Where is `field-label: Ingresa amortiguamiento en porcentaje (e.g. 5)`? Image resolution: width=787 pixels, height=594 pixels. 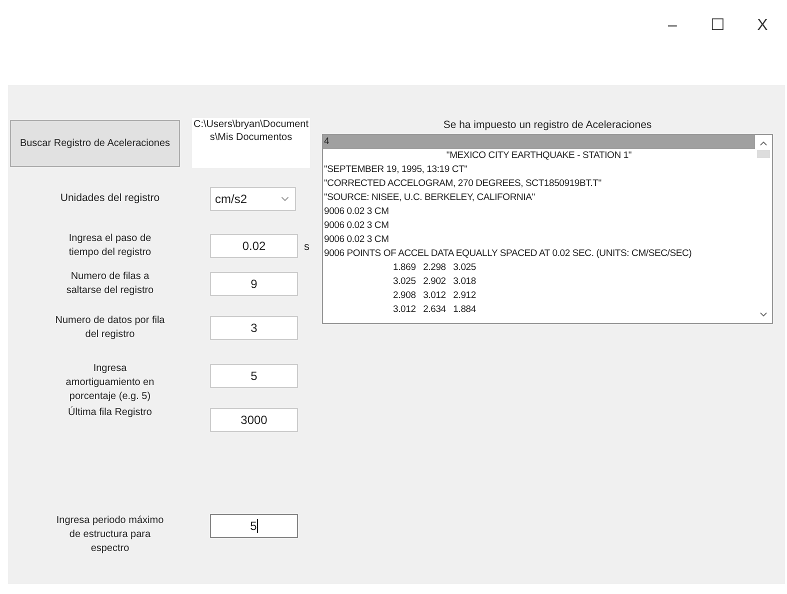 field-label: Ingresa amortiguamiento en porcentaje (e.g. 5) is located at coordinates (110, 383).